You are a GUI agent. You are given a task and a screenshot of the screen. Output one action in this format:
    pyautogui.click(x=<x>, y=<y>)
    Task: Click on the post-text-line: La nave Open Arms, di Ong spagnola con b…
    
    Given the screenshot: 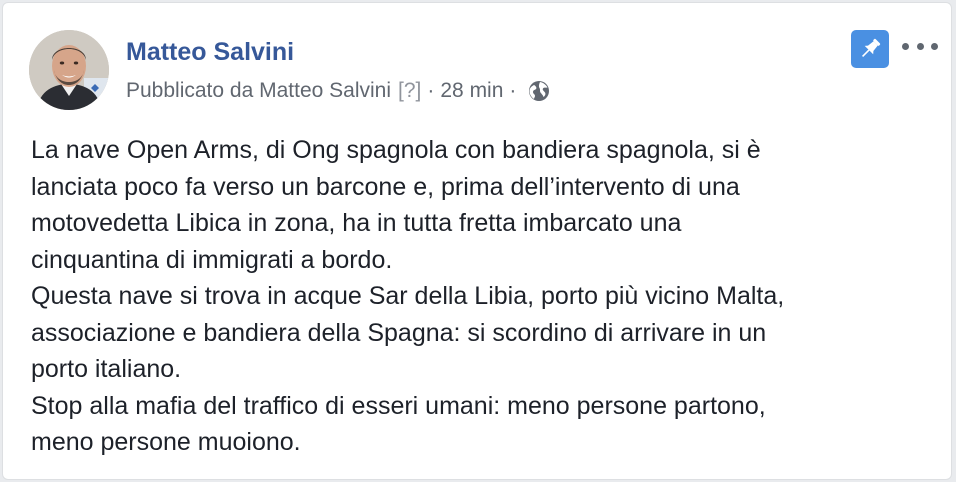 What is the action you would take?
    pyautogui.click(x=396, y=150)
    